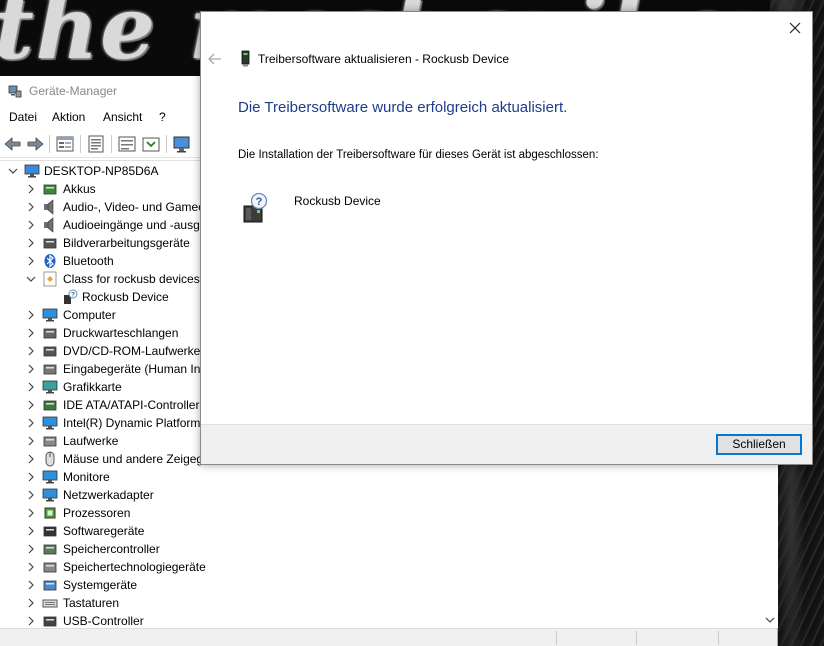 Image resolution: width=824 pixels, height=646 pixels. What do you see at coordinates (100, 585) in the screenshot?
I see `tree-item-label: Systemgeräte` at bounding box center [100, 585].